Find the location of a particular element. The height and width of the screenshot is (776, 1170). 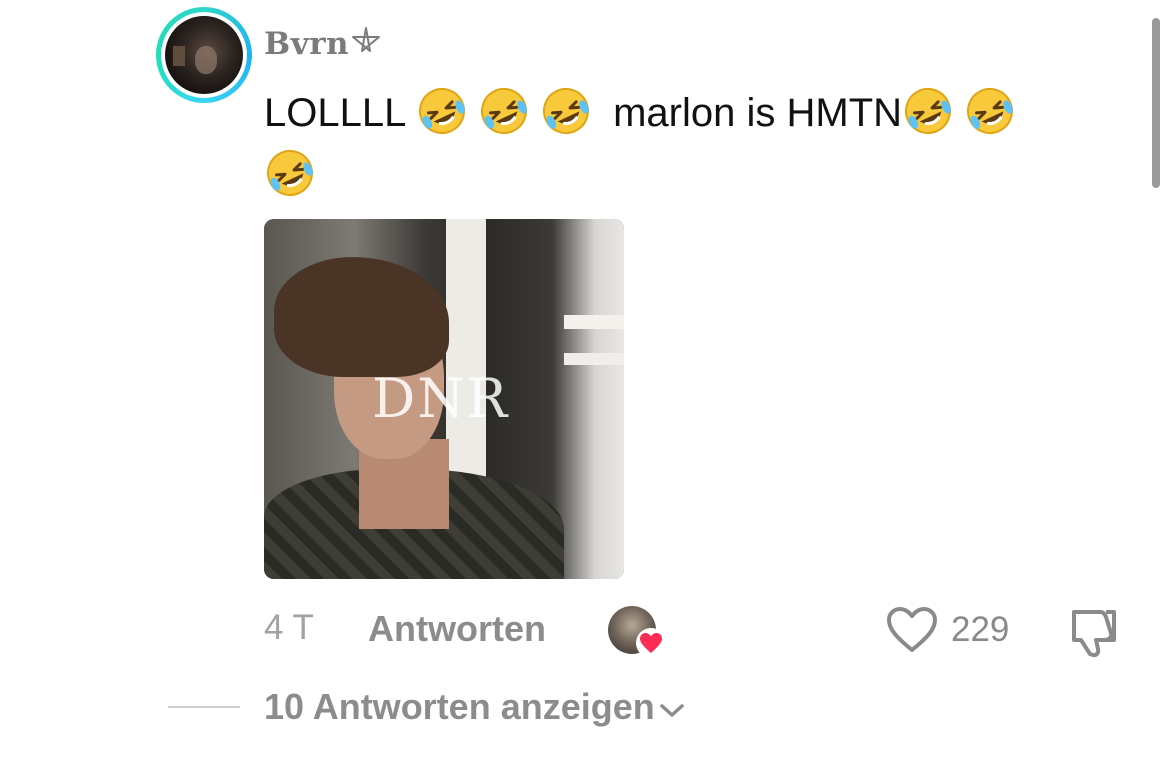

replies-divider is located at coordinates (204, 707).